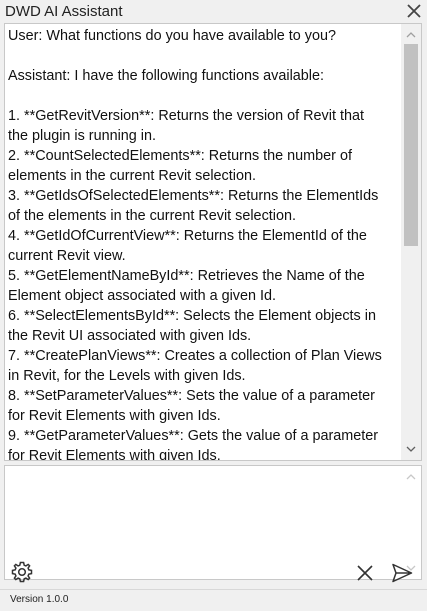 This screenshot has width=427, height=611. I want to click on settings-button, so click(22, 572).